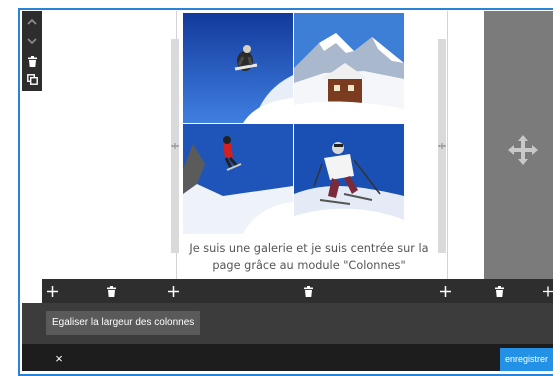 This screenshot has height=376, width=553. Describe the element at coordinates (287, 357) in the screenshot. I see `editor-footer` at that location.